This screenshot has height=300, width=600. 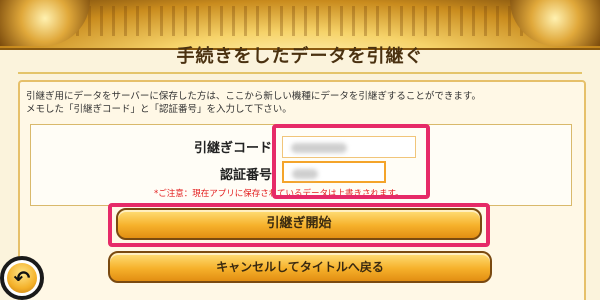 What do you see at coordinates (245, 175) in the screenshot?
I see `auth-number-label: 認証番号` at bounding box center [245, 175].